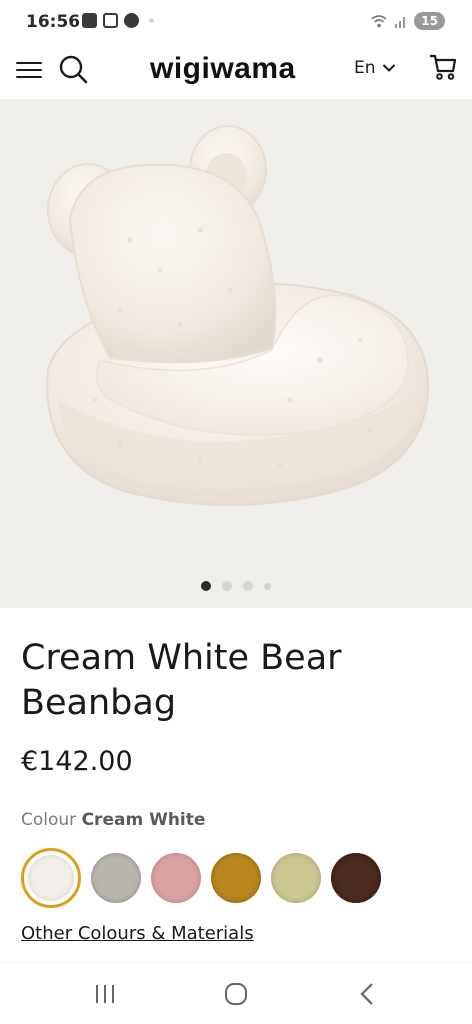 The width and height of the screenshot is (472, 1024). I want to click on gallery-pagination, so click(236, 586).